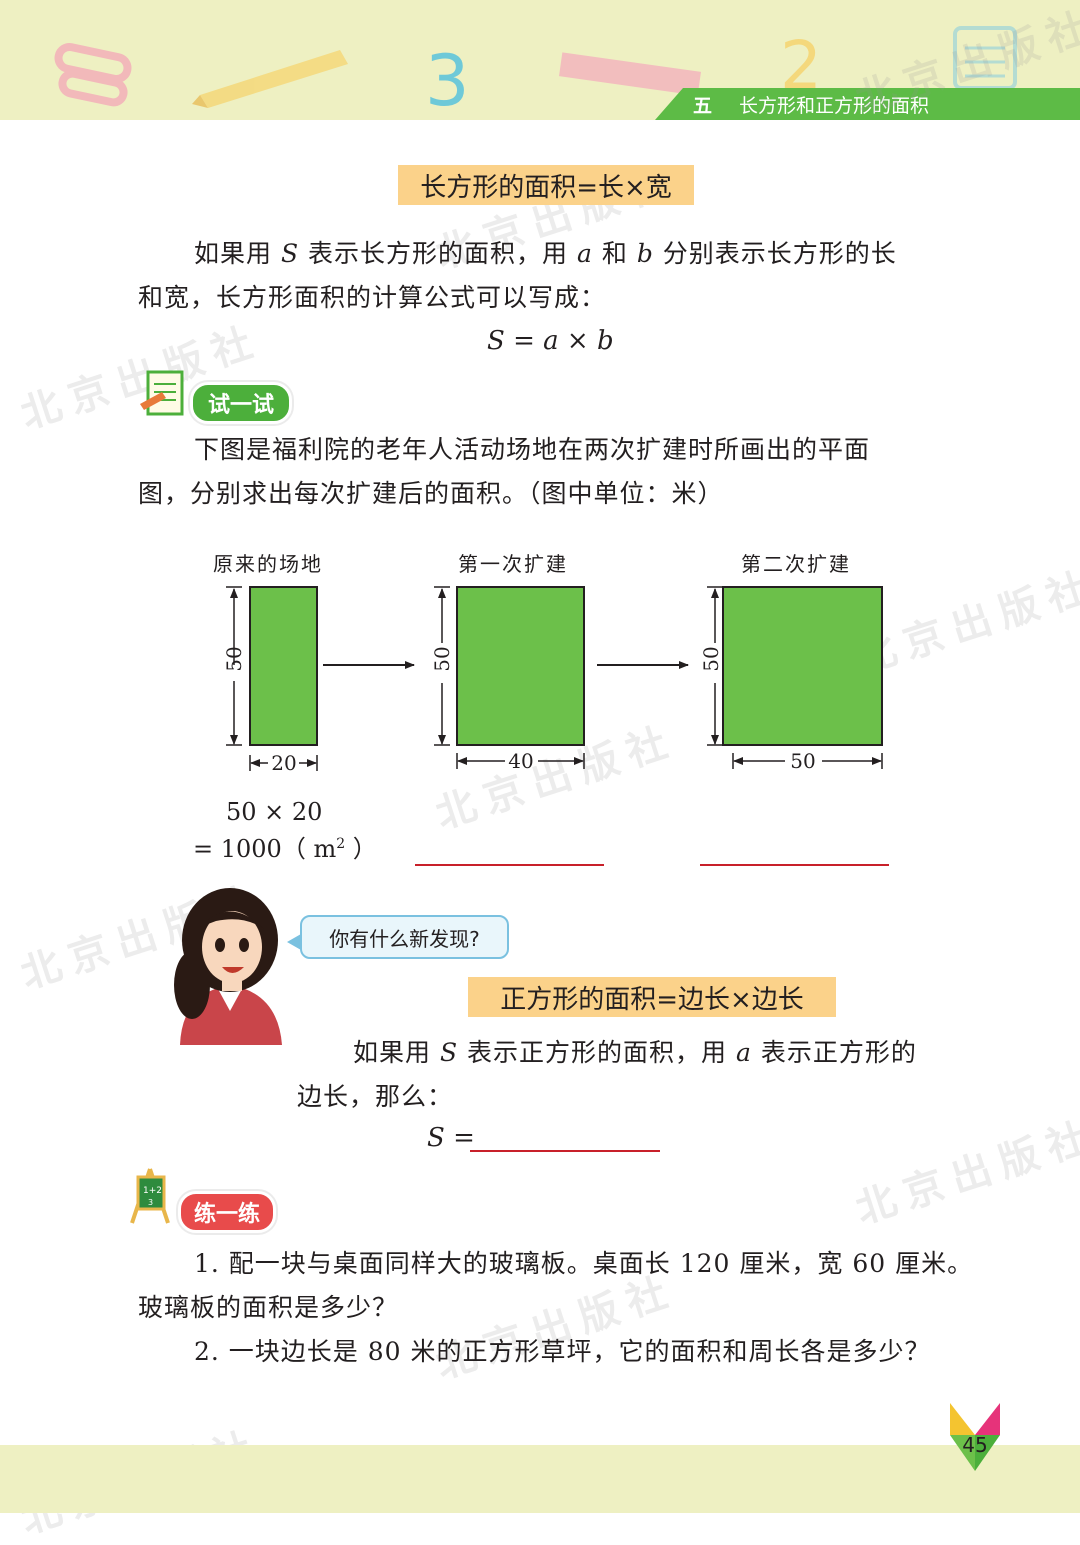  Describe the element at coordinates (834, 105) in the screenshot. I see `chapter-title: 长方形和正方形的面积` at that location.